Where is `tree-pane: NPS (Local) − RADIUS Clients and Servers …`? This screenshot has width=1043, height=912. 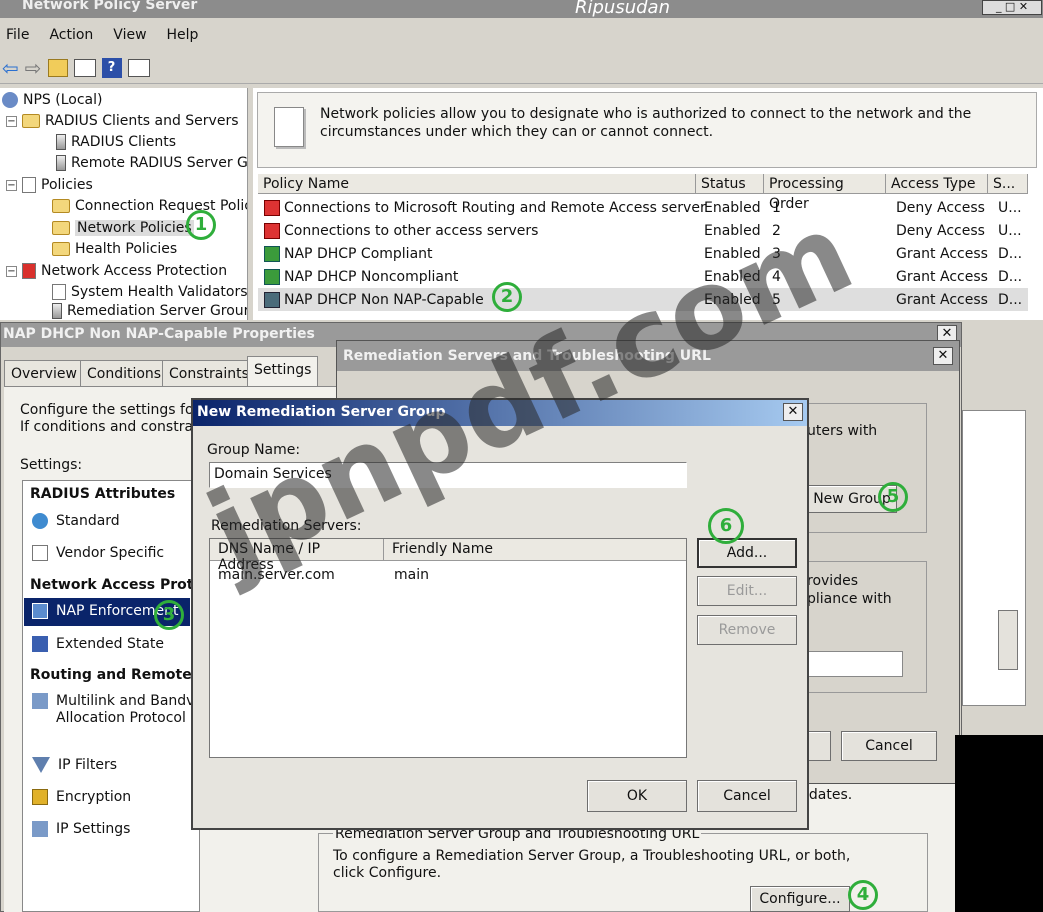
tree-pane: NPS (Local) − RADIUS Clients and Servers … is located at coordinates (124, 204).